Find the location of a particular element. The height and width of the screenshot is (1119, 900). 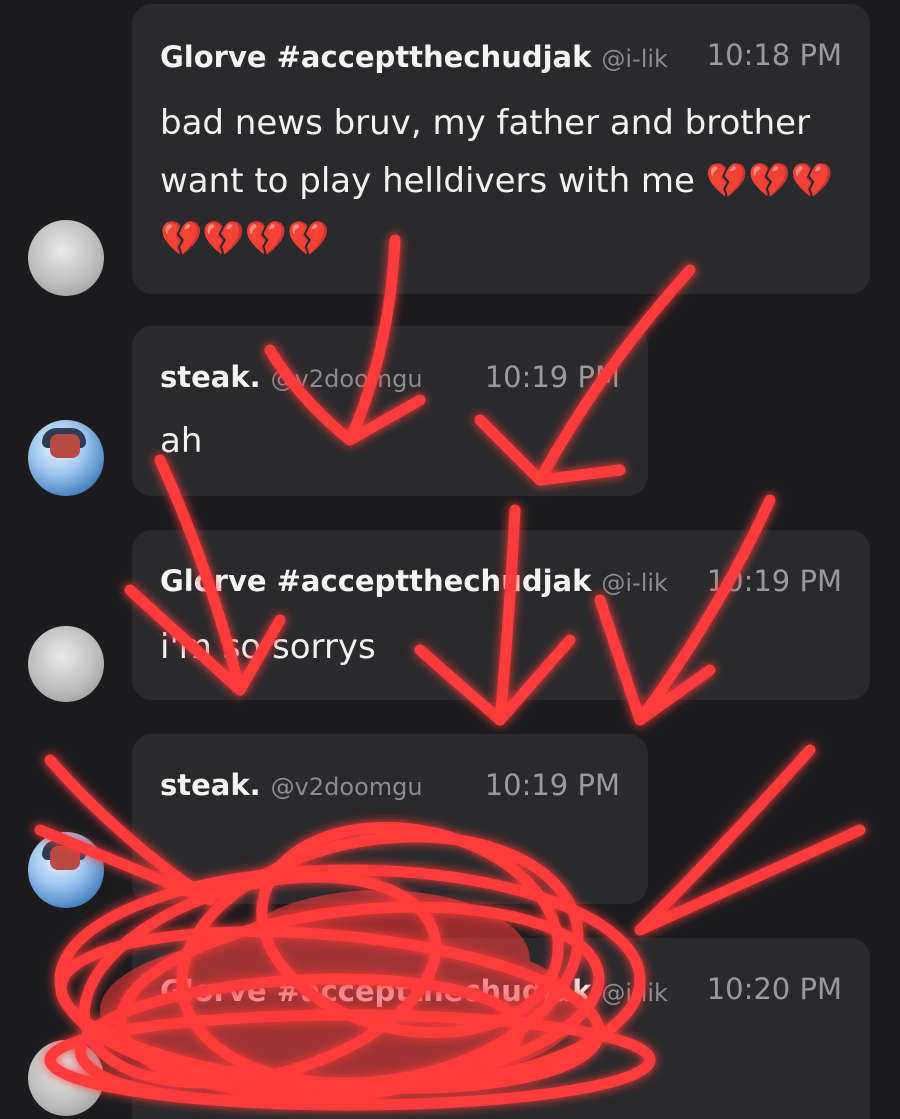

timestamp: 10:20 PM is located at coordinates (774, 989).